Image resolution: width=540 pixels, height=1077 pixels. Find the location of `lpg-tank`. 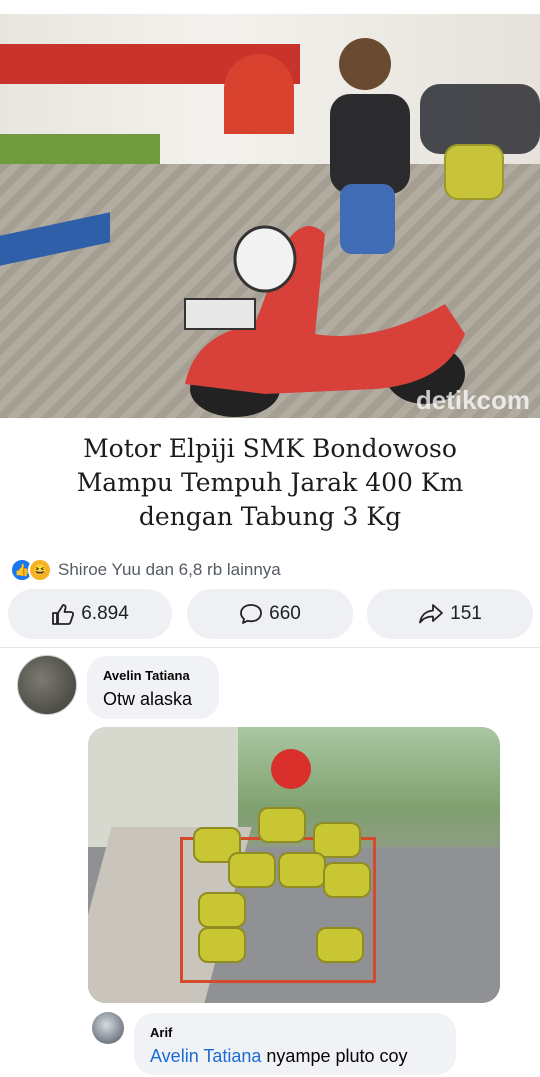

lpg-tank is located at coordinates (474, 172).